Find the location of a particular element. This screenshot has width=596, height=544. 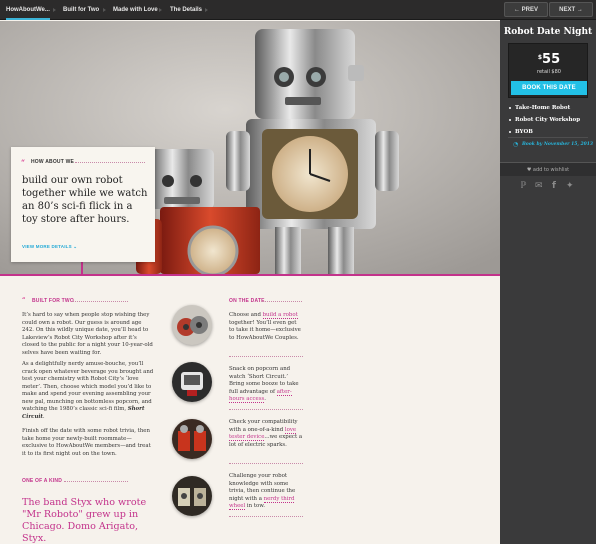

how-label: HOW ABOUT WE is located at coordinates (53, 162).